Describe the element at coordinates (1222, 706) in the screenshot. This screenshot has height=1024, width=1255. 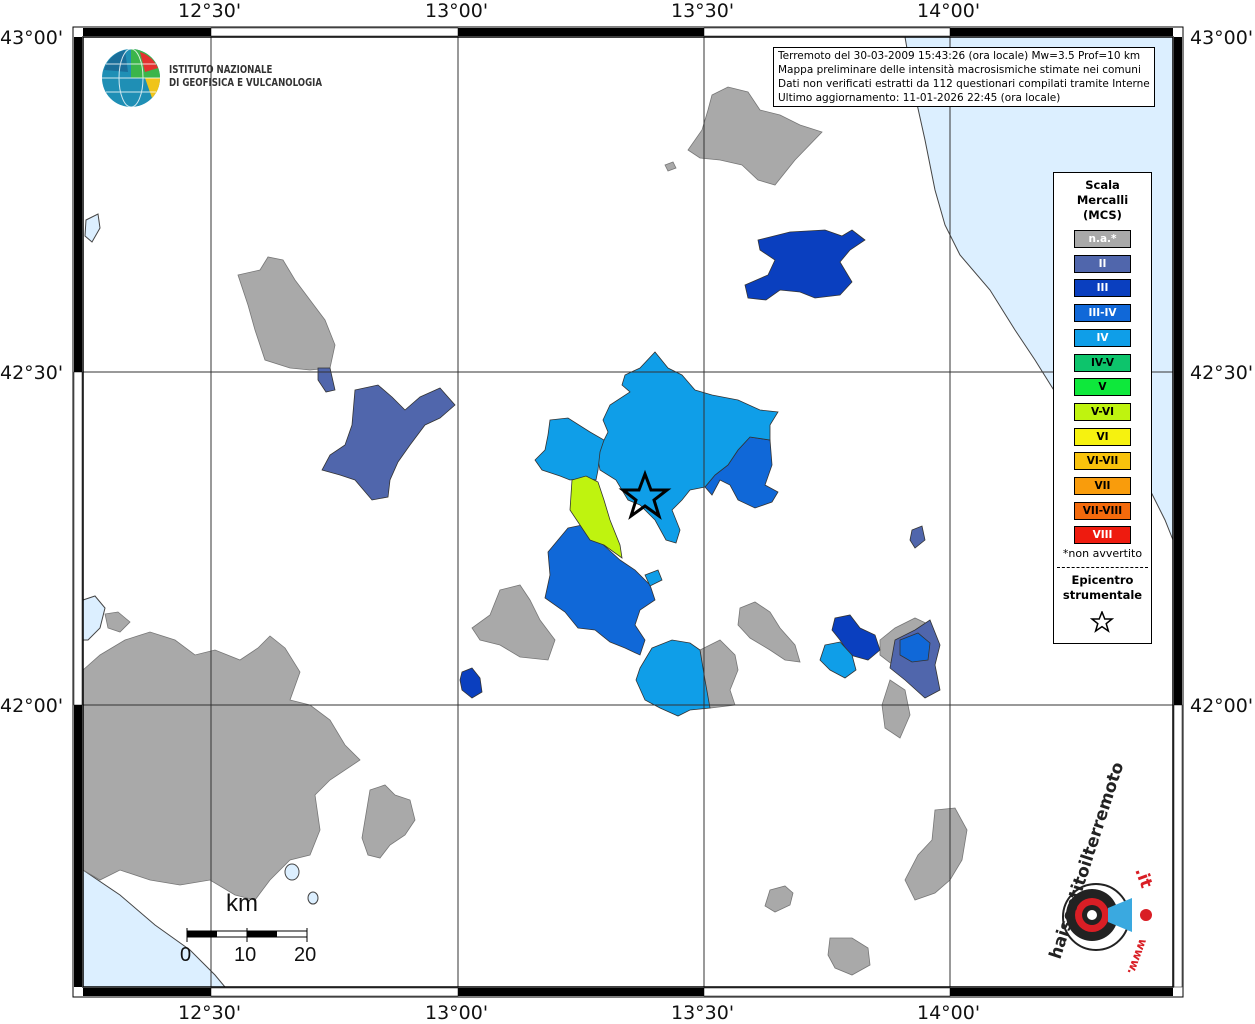
I see `lat-label-4200-right: 42°00'` at that location.